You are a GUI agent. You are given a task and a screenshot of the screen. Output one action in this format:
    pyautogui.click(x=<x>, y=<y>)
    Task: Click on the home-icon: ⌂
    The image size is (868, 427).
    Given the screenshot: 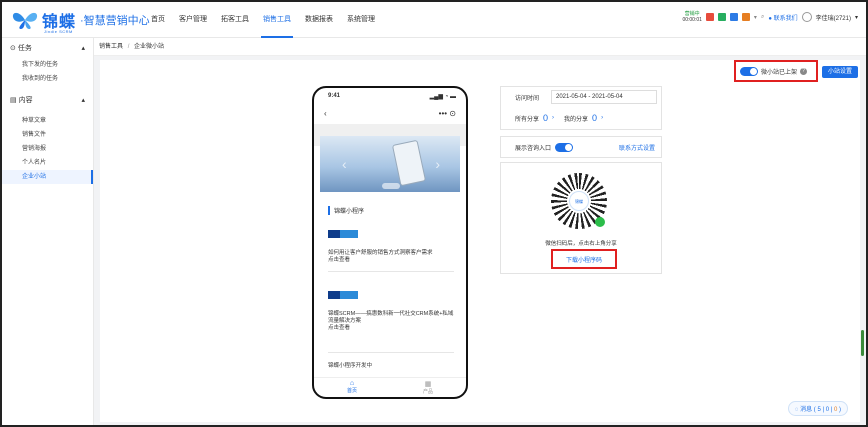 What is the action you would take?
    pyautogui.click(x=352, y=383)
    